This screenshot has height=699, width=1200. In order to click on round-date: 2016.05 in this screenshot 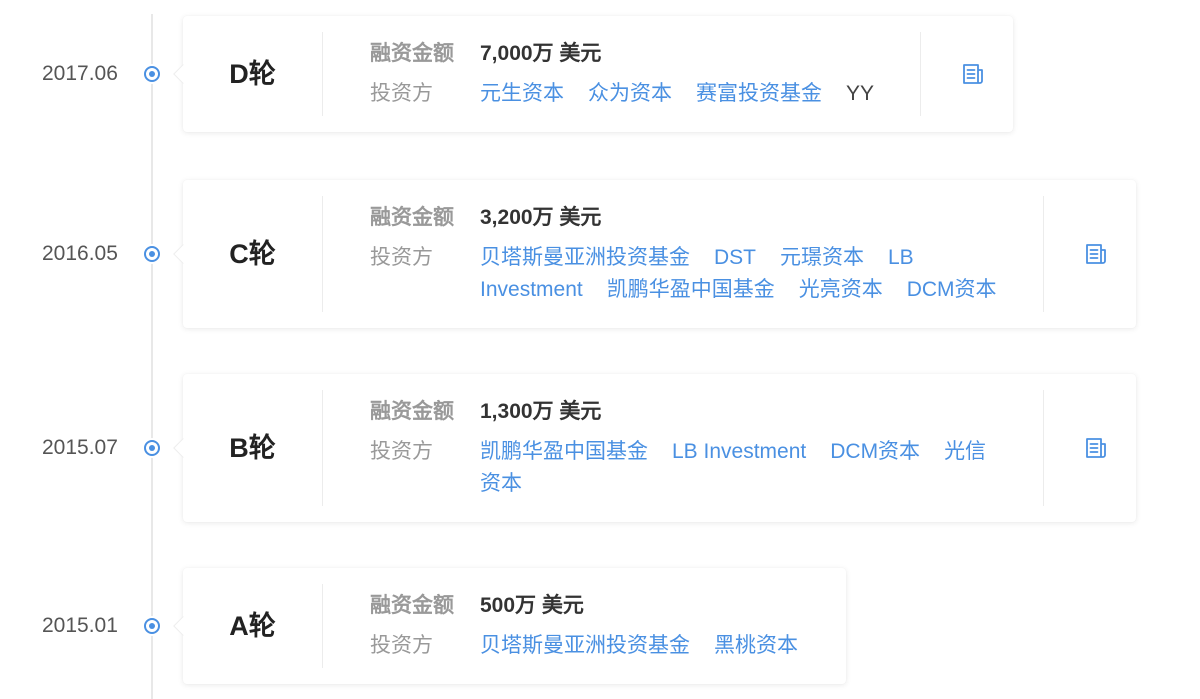, I will do `click(80, 253)`.